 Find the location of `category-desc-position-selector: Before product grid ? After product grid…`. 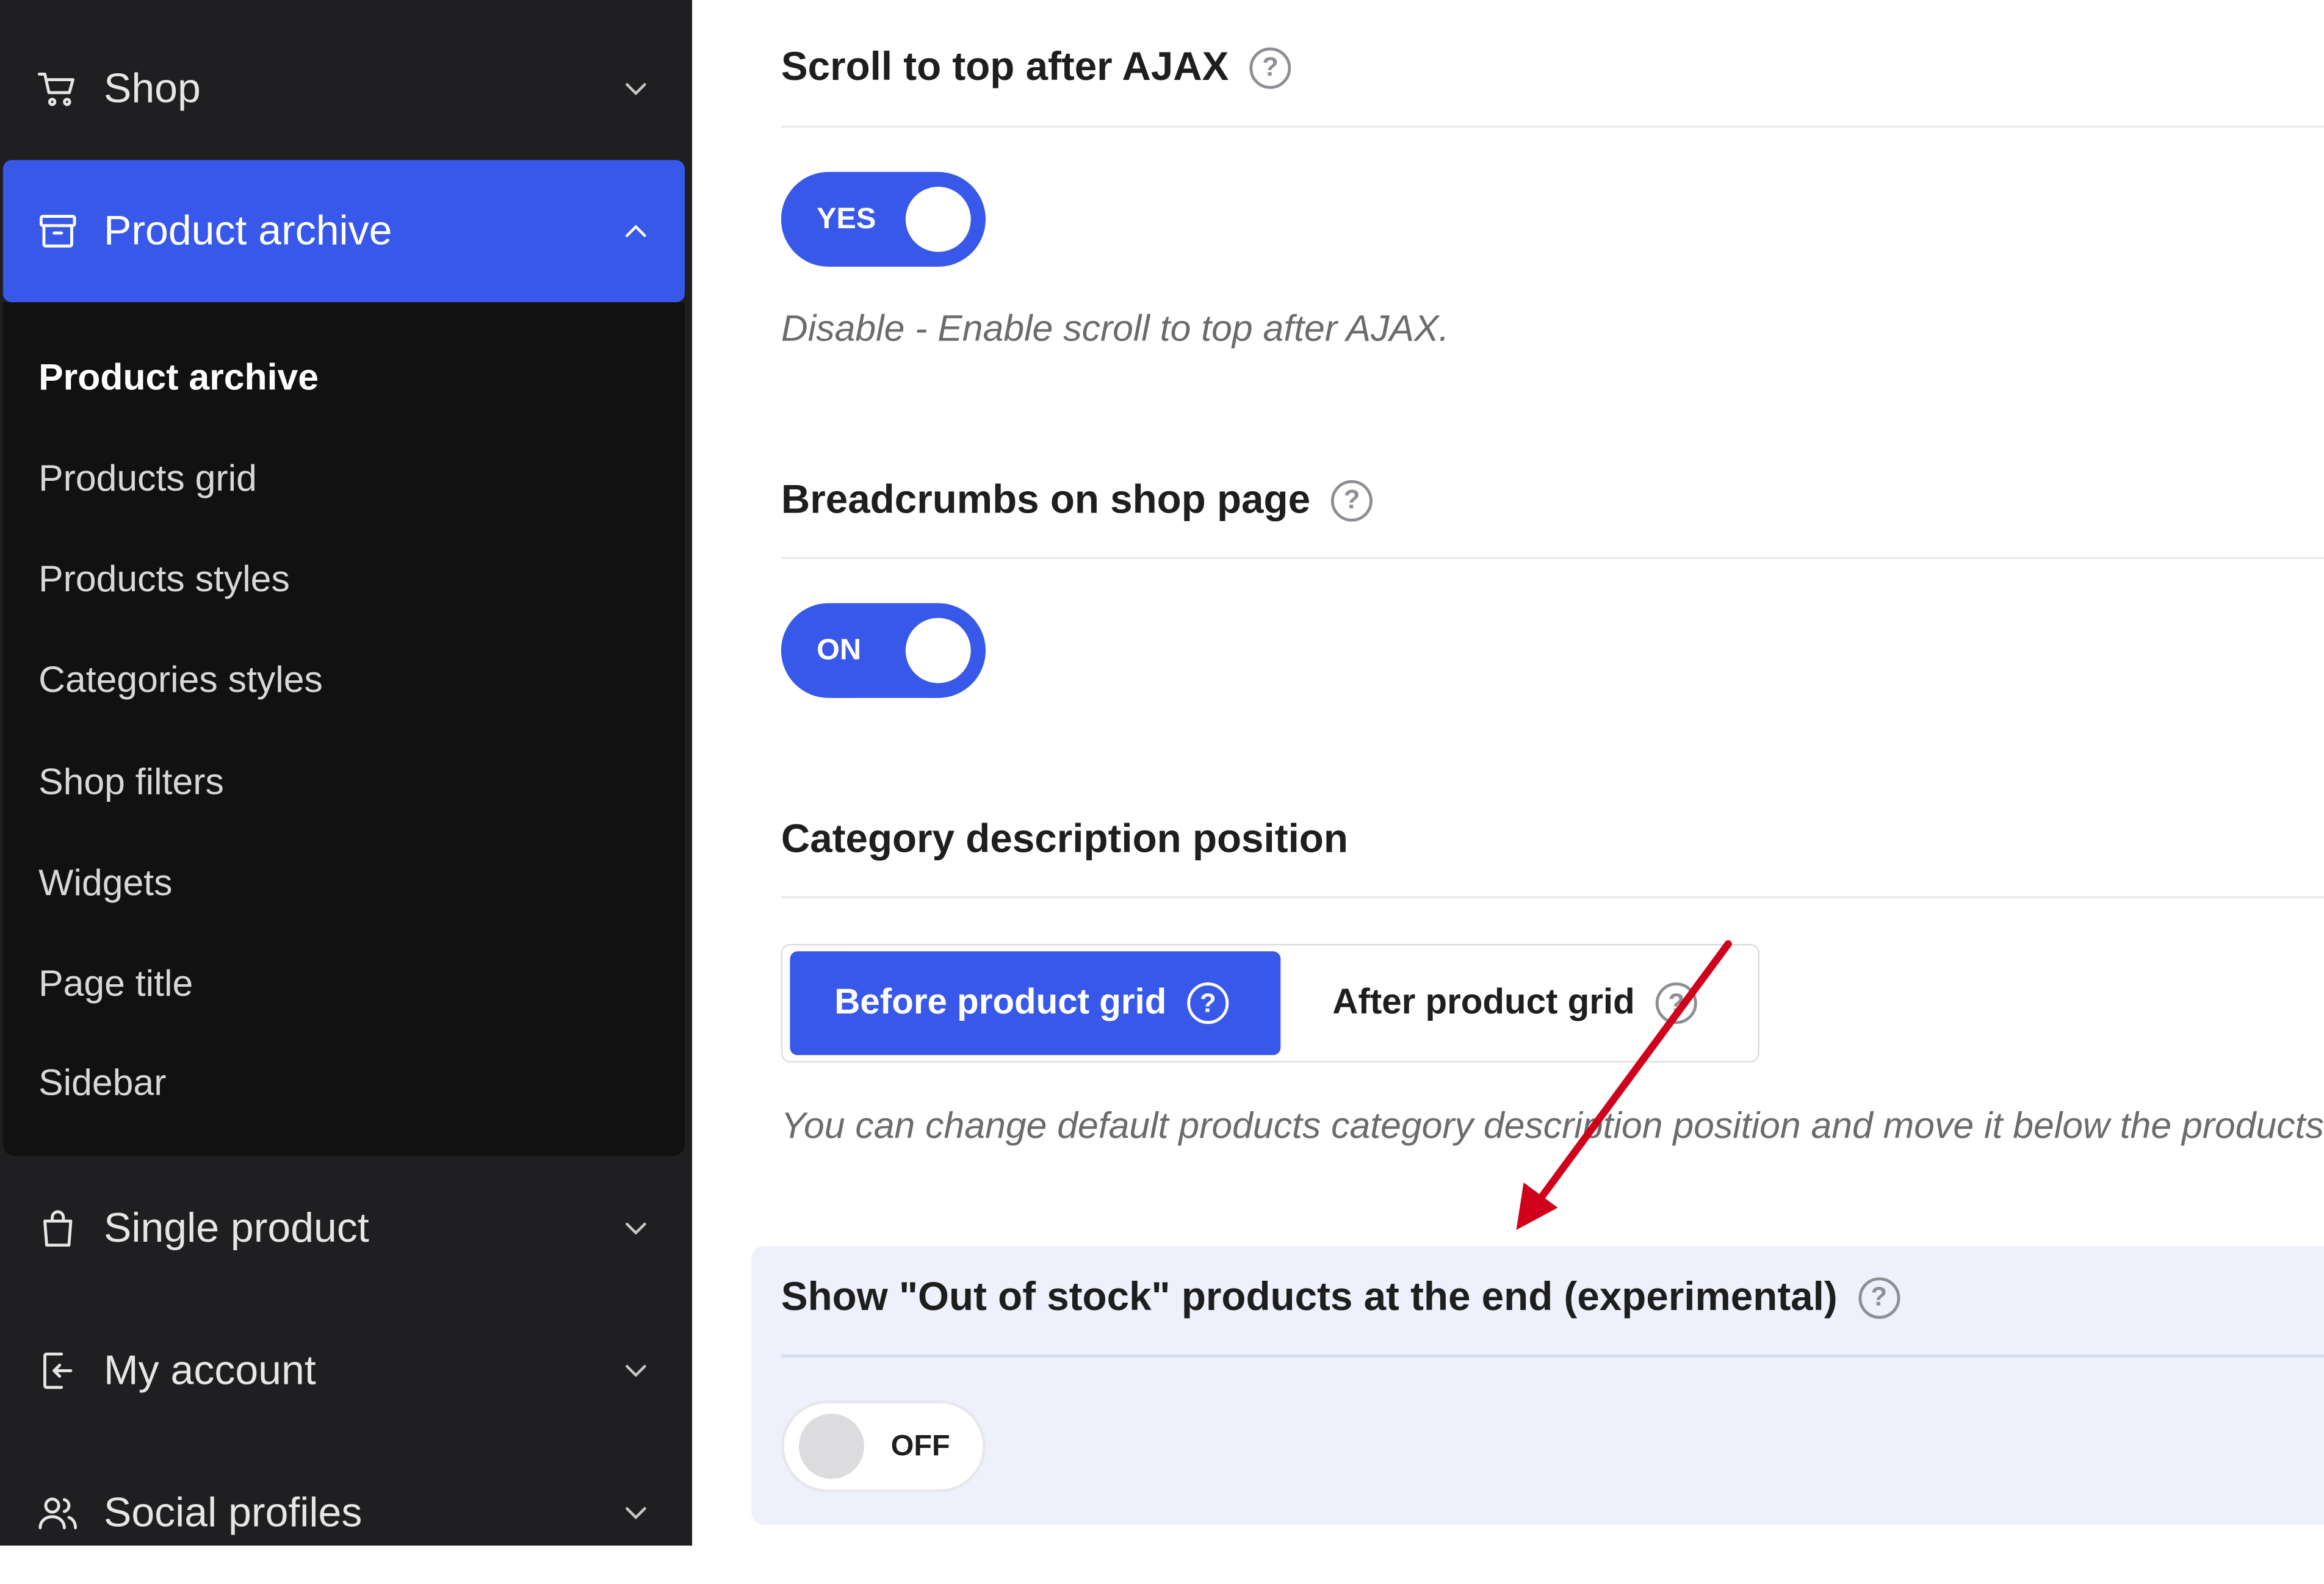

category-desc-position-selector: Before product grid ? After product grid… is located at coordinates (1270, 1004).